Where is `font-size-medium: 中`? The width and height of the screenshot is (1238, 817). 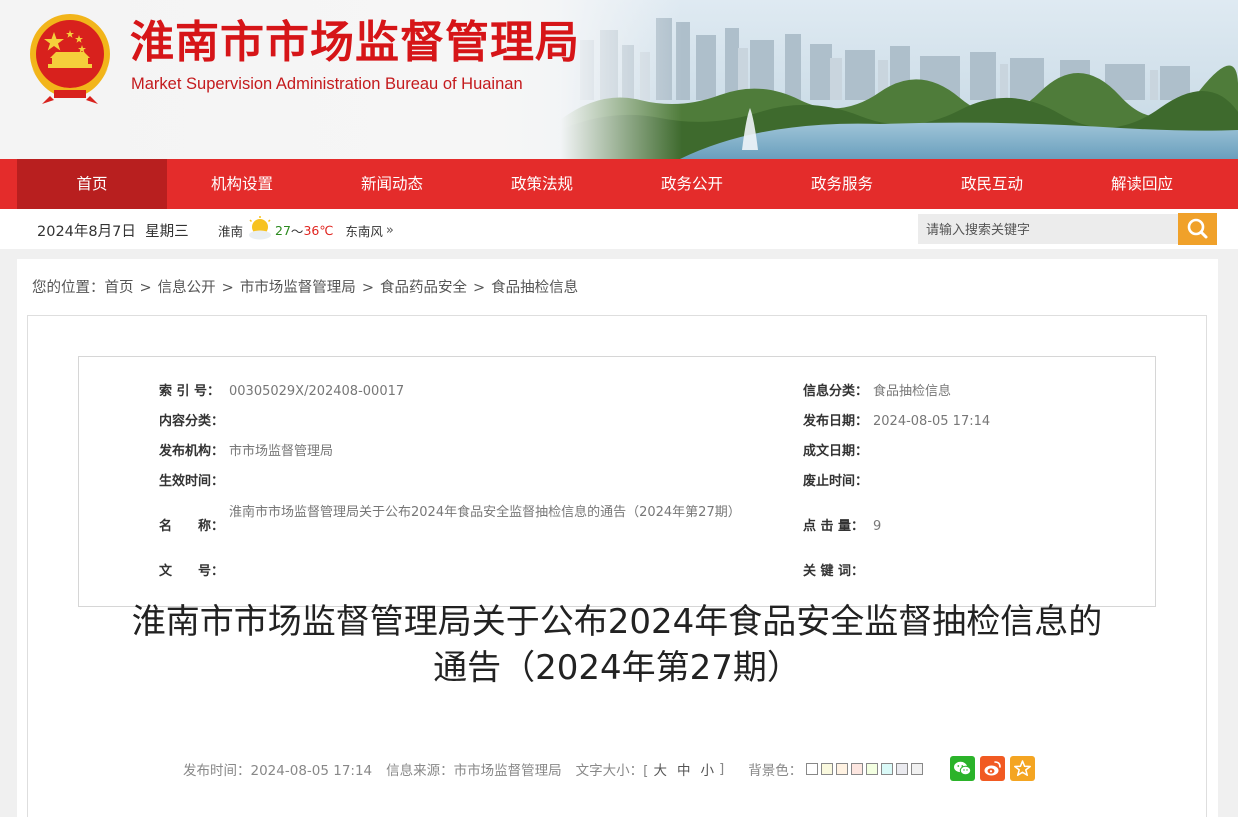
font-size-medium: 中 is located at coordinates (684, 769).